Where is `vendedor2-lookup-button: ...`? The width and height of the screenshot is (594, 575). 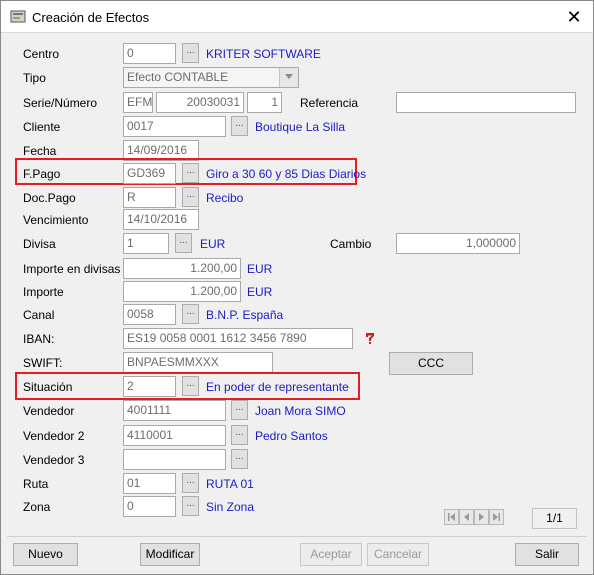
vendedor2-lookup-button: ... is located at coordinates (239, 435).